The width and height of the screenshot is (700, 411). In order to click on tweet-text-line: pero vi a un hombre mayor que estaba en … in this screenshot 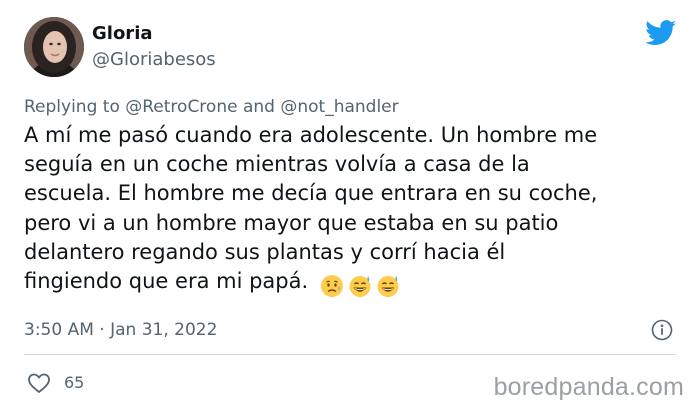, I will do `click(291, 222)`.